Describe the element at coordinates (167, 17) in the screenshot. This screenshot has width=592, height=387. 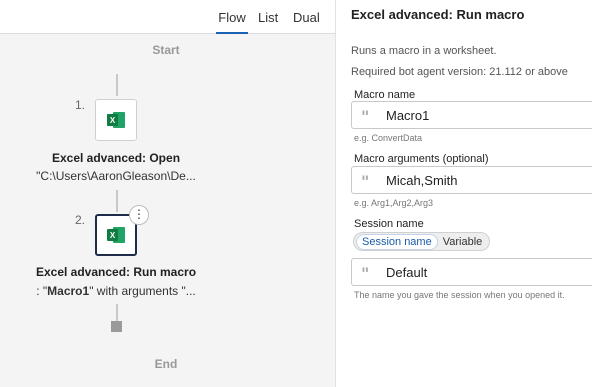
I see `view-tabs: Flow List Dual` at that location.